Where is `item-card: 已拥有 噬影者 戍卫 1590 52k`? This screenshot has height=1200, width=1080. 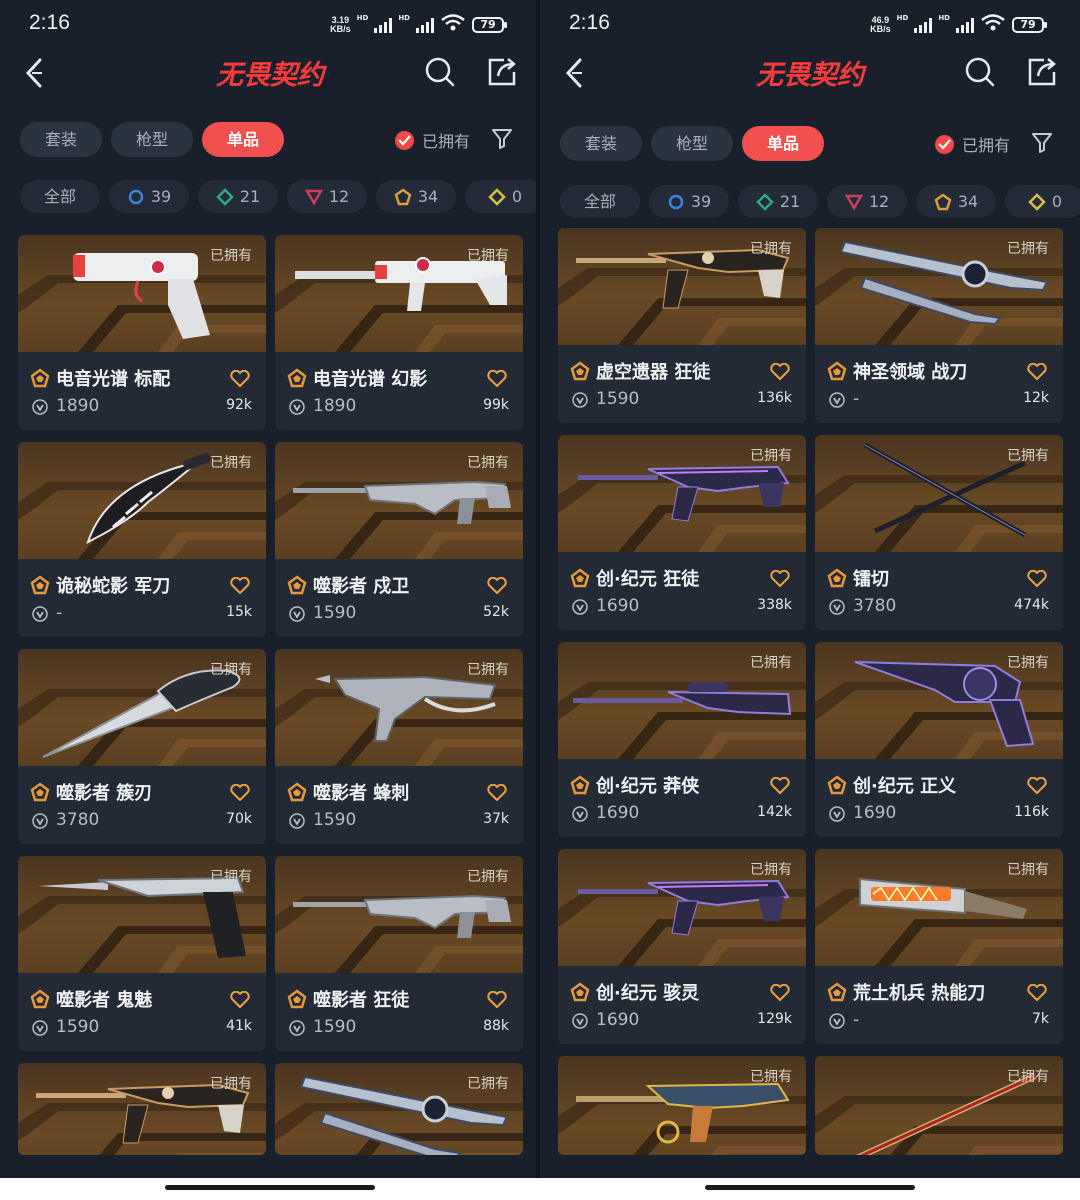
item-card: 已拥有 噬影者 戍卫 1590 52k is located at coordinates (399, 539).